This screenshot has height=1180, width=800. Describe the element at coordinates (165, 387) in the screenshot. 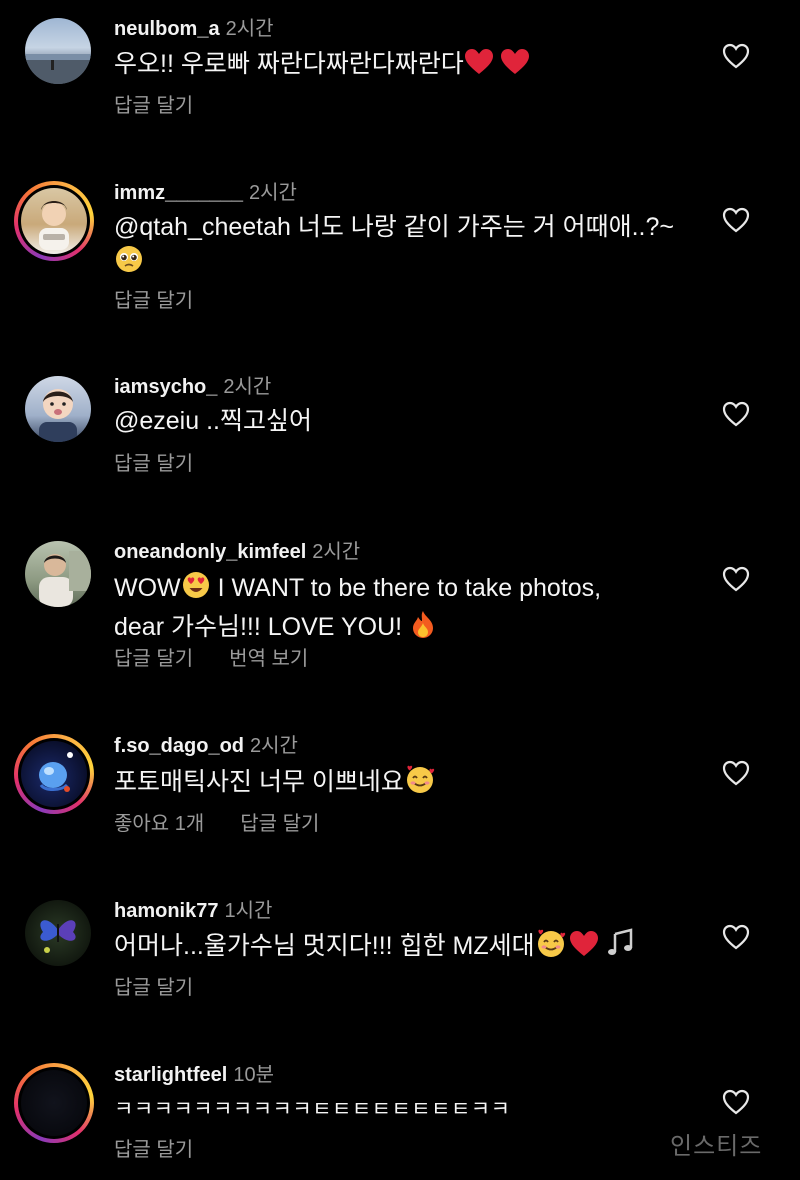

I see `username: iamsycho_` at that location.